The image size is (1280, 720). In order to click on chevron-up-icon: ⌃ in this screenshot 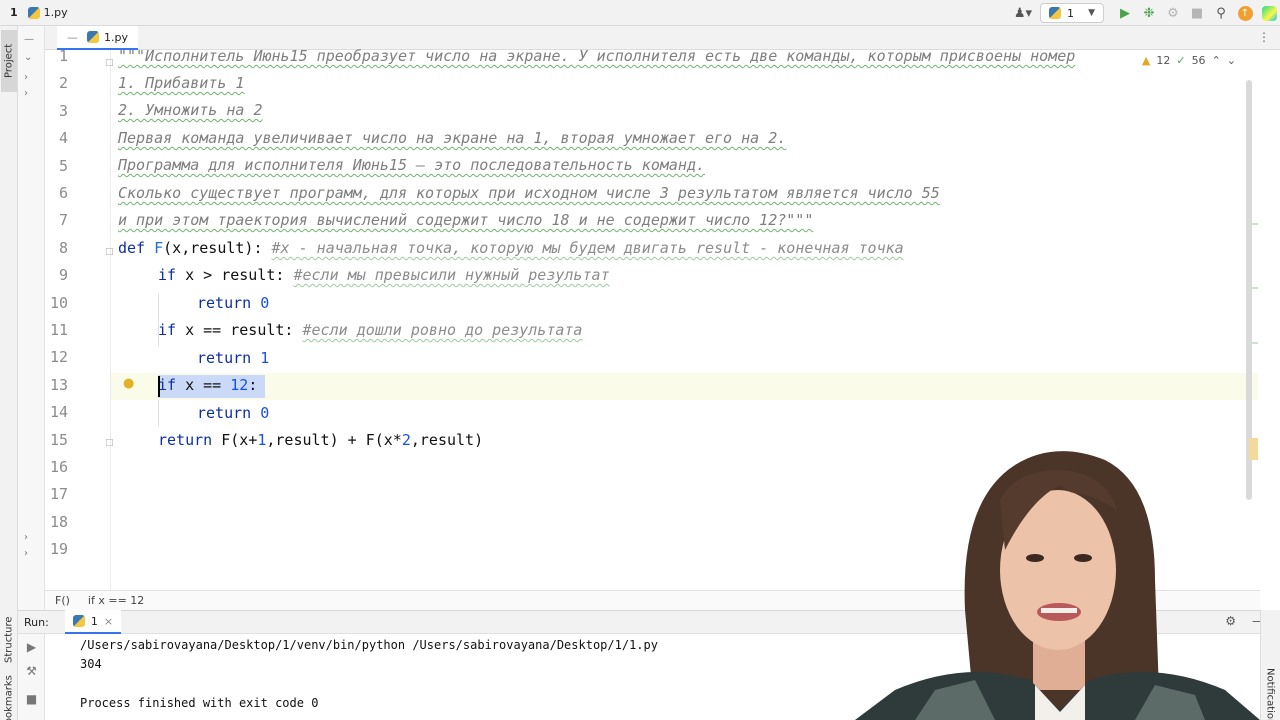, I will do `click(1216, 60)`.